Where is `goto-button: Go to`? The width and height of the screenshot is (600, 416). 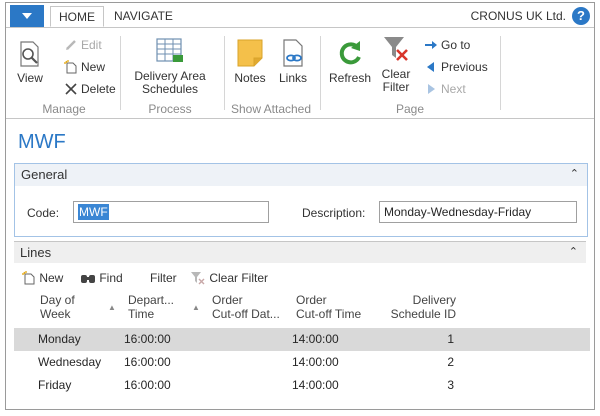 goto-button: Go to is located at coordinates (447, 45).